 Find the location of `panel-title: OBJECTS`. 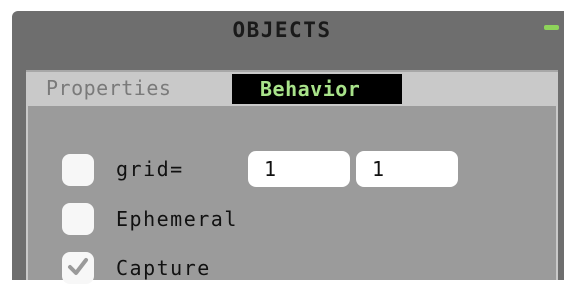

panel-title: OBJECTS is located at coordinates (282, 30).